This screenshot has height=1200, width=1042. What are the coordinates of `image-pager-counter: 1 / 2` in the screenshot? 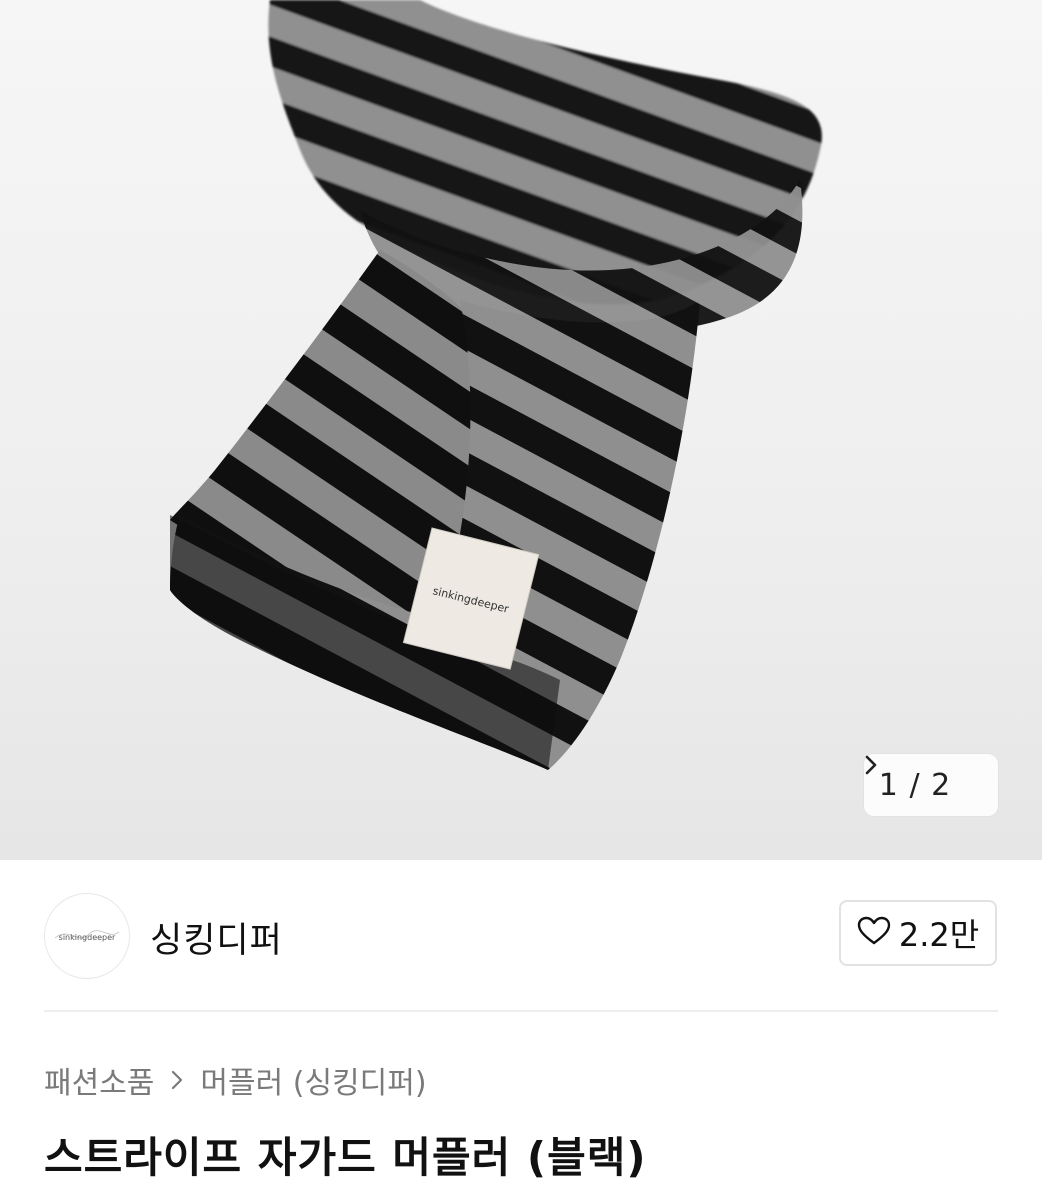 It's located at (915, 785).